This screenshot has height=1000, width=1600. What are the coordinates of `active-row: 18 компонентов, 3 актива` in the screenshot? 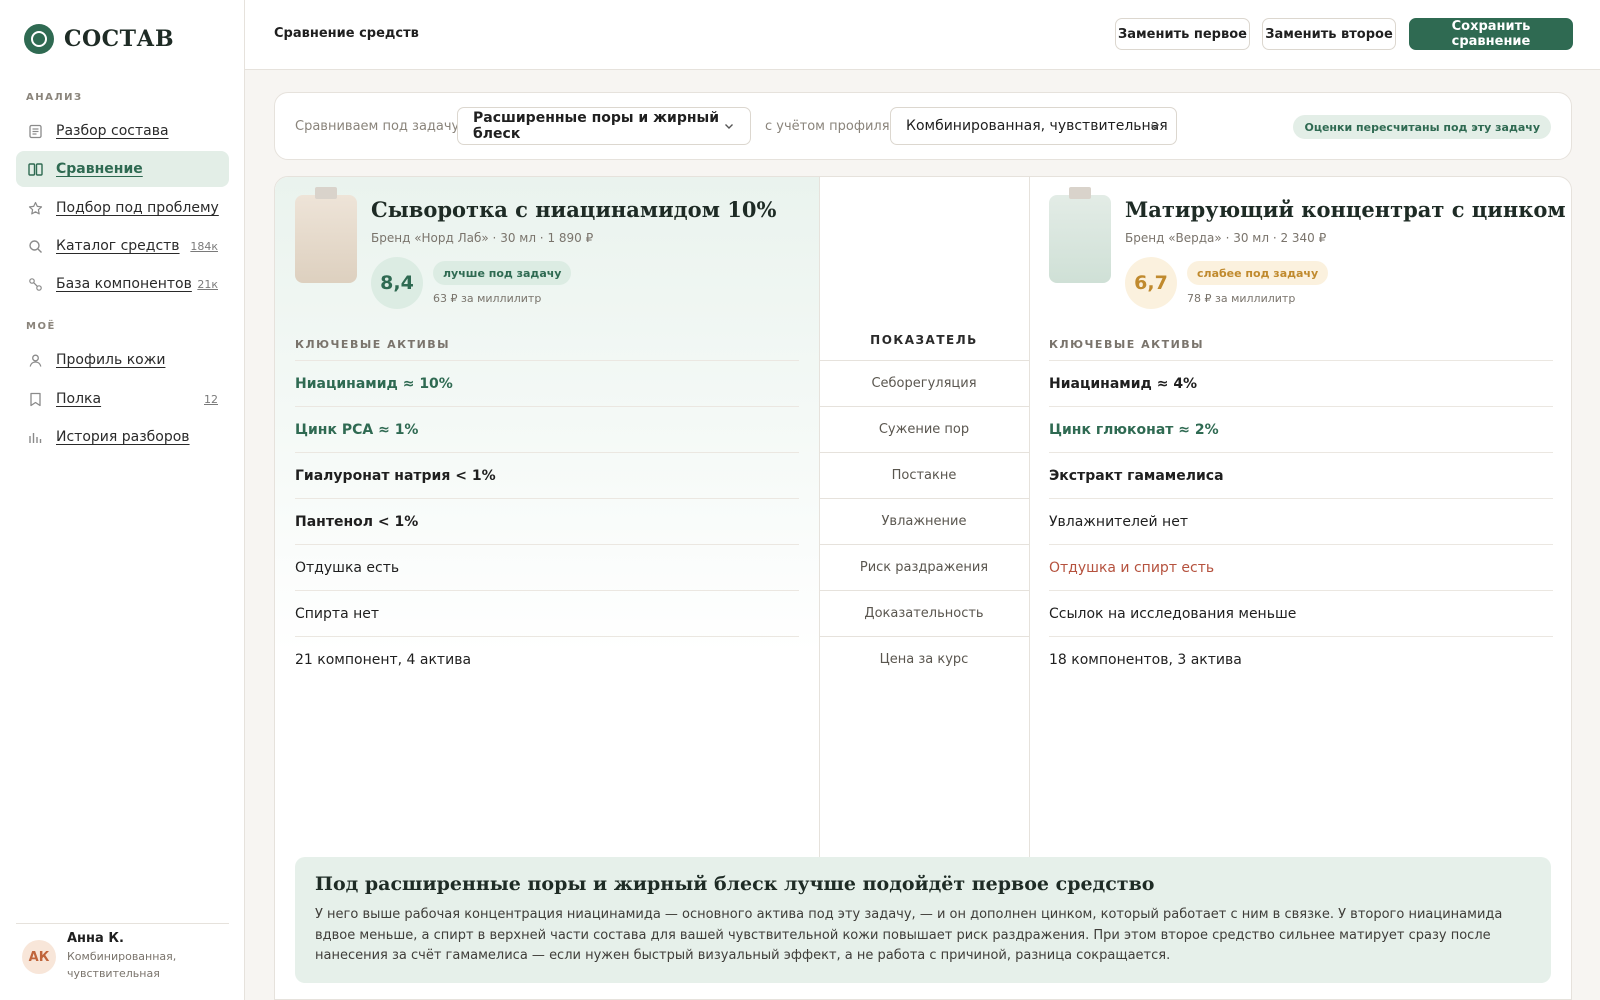 It's located at (1301, 659).